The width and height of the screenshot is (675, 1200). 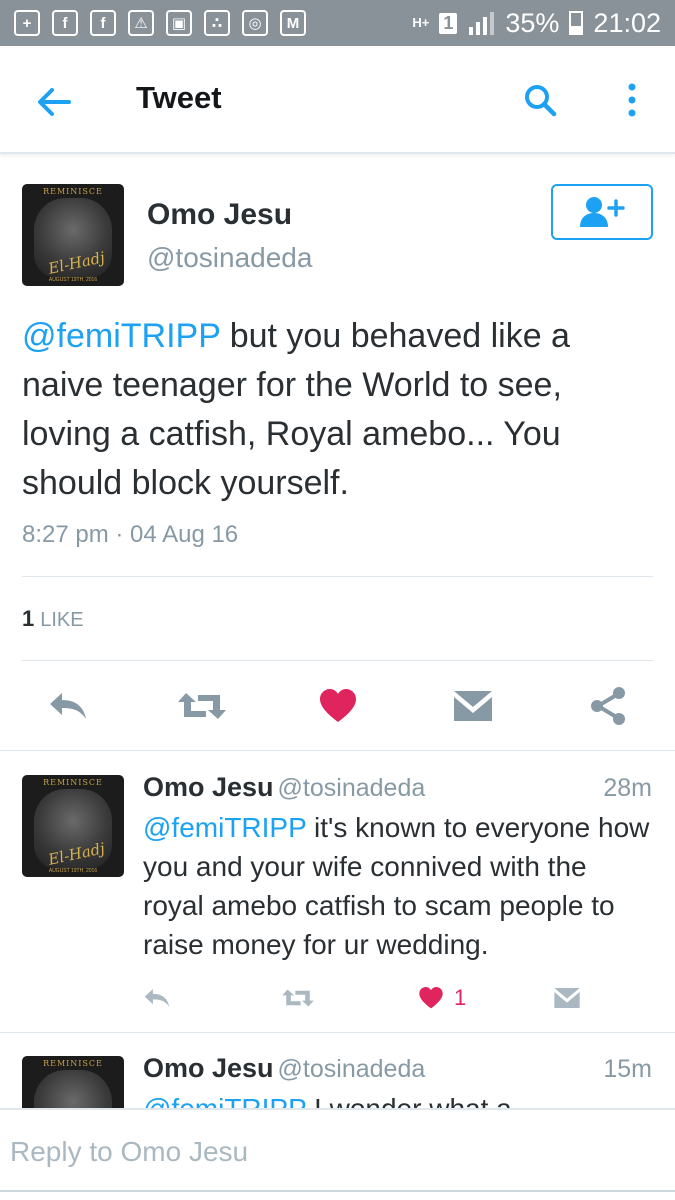 I want to click on gallery-icon: ▣, so click(x=179, y=23).